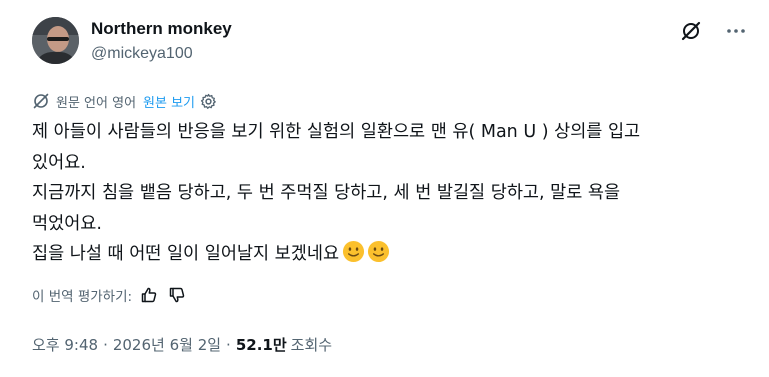  I want to click on more-options-button, so click(736, 31).